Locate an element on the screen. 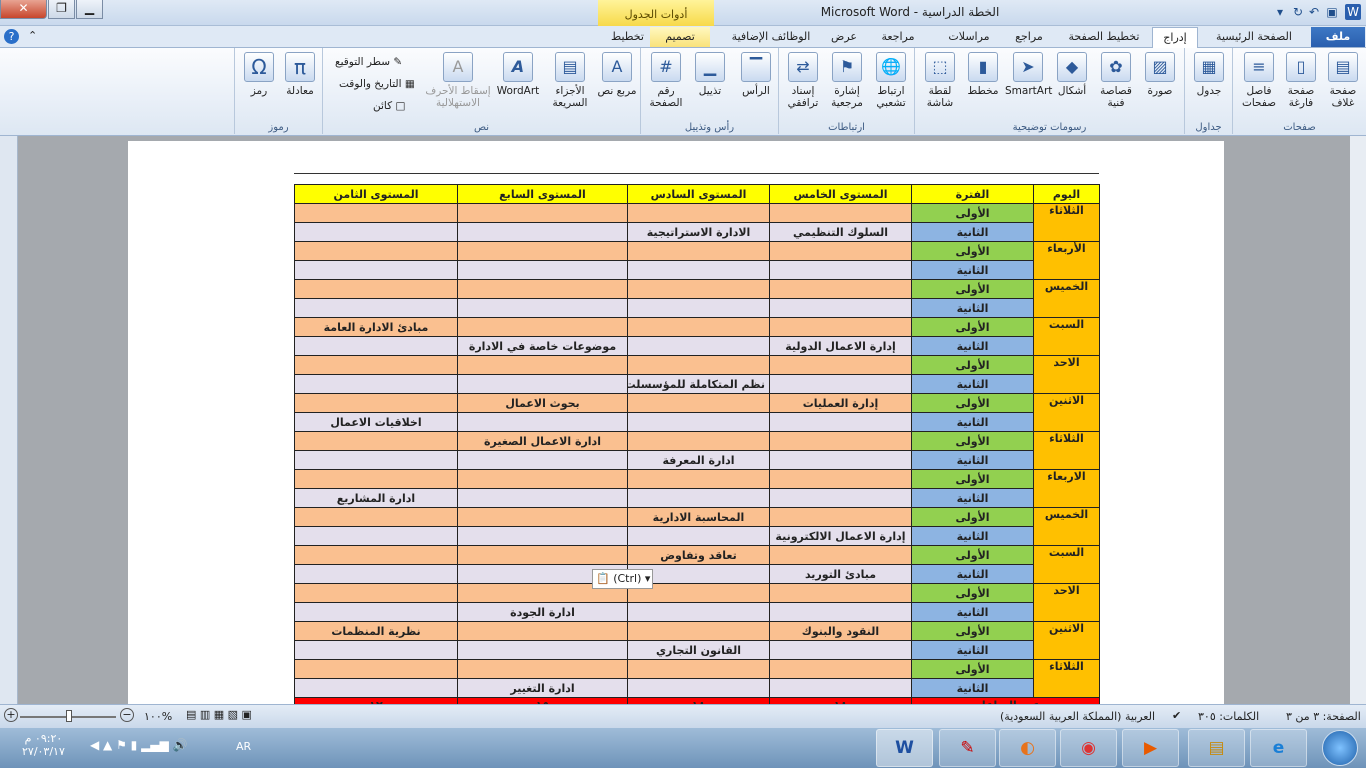 The height and width of the screenshot is (768, 1366). word-count: الكلمات: ٣٠٥ is located at coordinates (1228, 716).